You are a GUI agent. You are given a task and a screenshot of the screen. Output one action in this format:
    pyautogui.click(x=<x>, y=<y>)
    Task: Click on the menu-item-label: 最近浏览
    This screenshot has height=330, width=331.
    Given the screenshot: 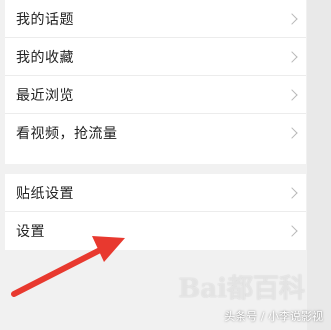 What is the action you would take?
    pyautogui.click(x=45, y=95)
    